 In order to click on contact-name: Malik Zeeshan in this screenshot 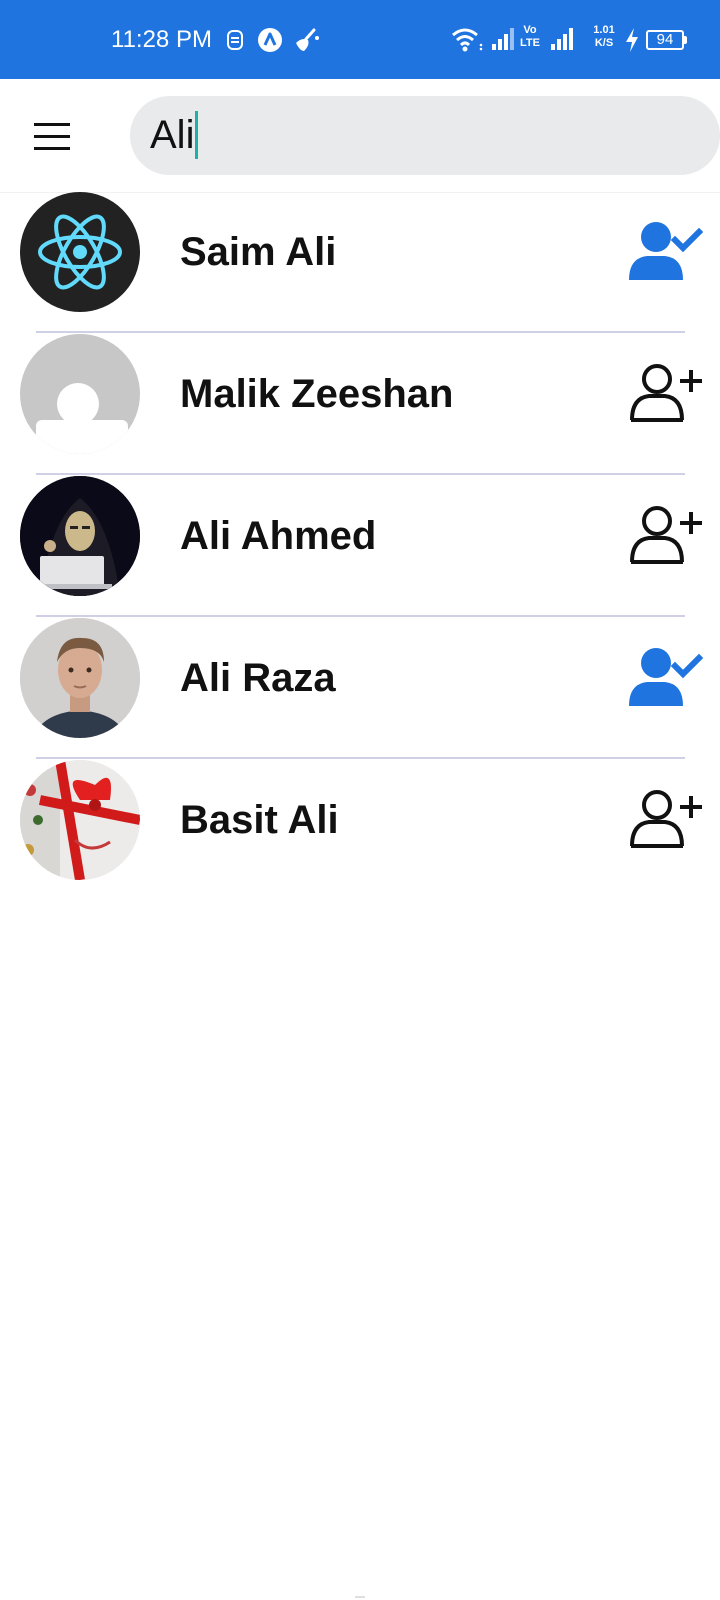, I will do `click(317, 394)`.